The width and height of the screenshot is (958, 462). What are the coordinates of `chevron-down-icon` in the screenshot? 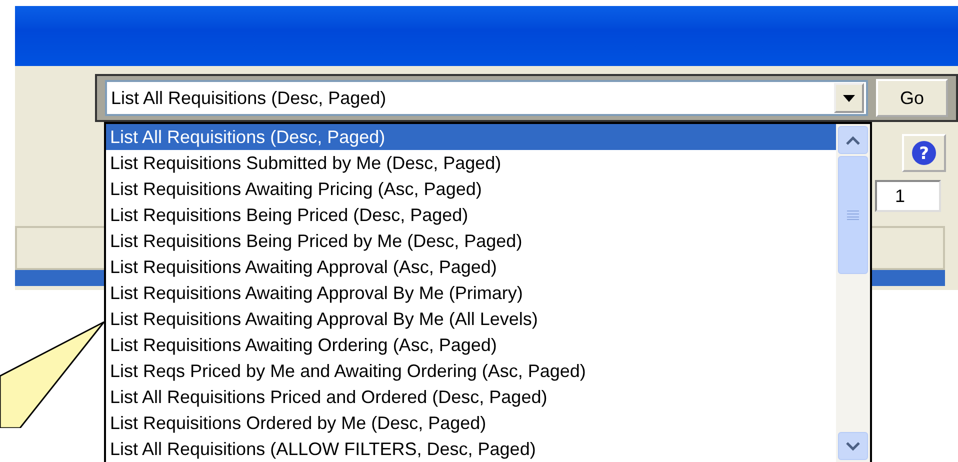 It's located at (853, 446).